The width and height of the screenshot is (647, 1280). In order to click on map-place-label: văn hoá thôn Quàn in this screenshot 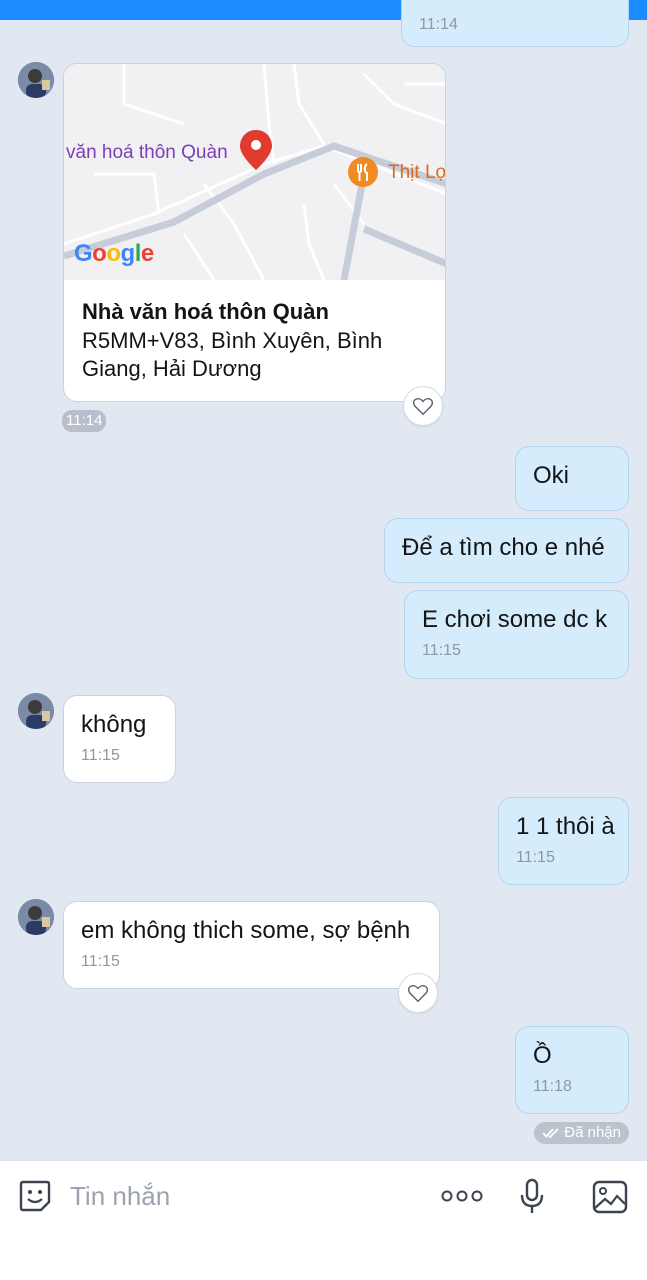, I will do `click(147, 152)`.